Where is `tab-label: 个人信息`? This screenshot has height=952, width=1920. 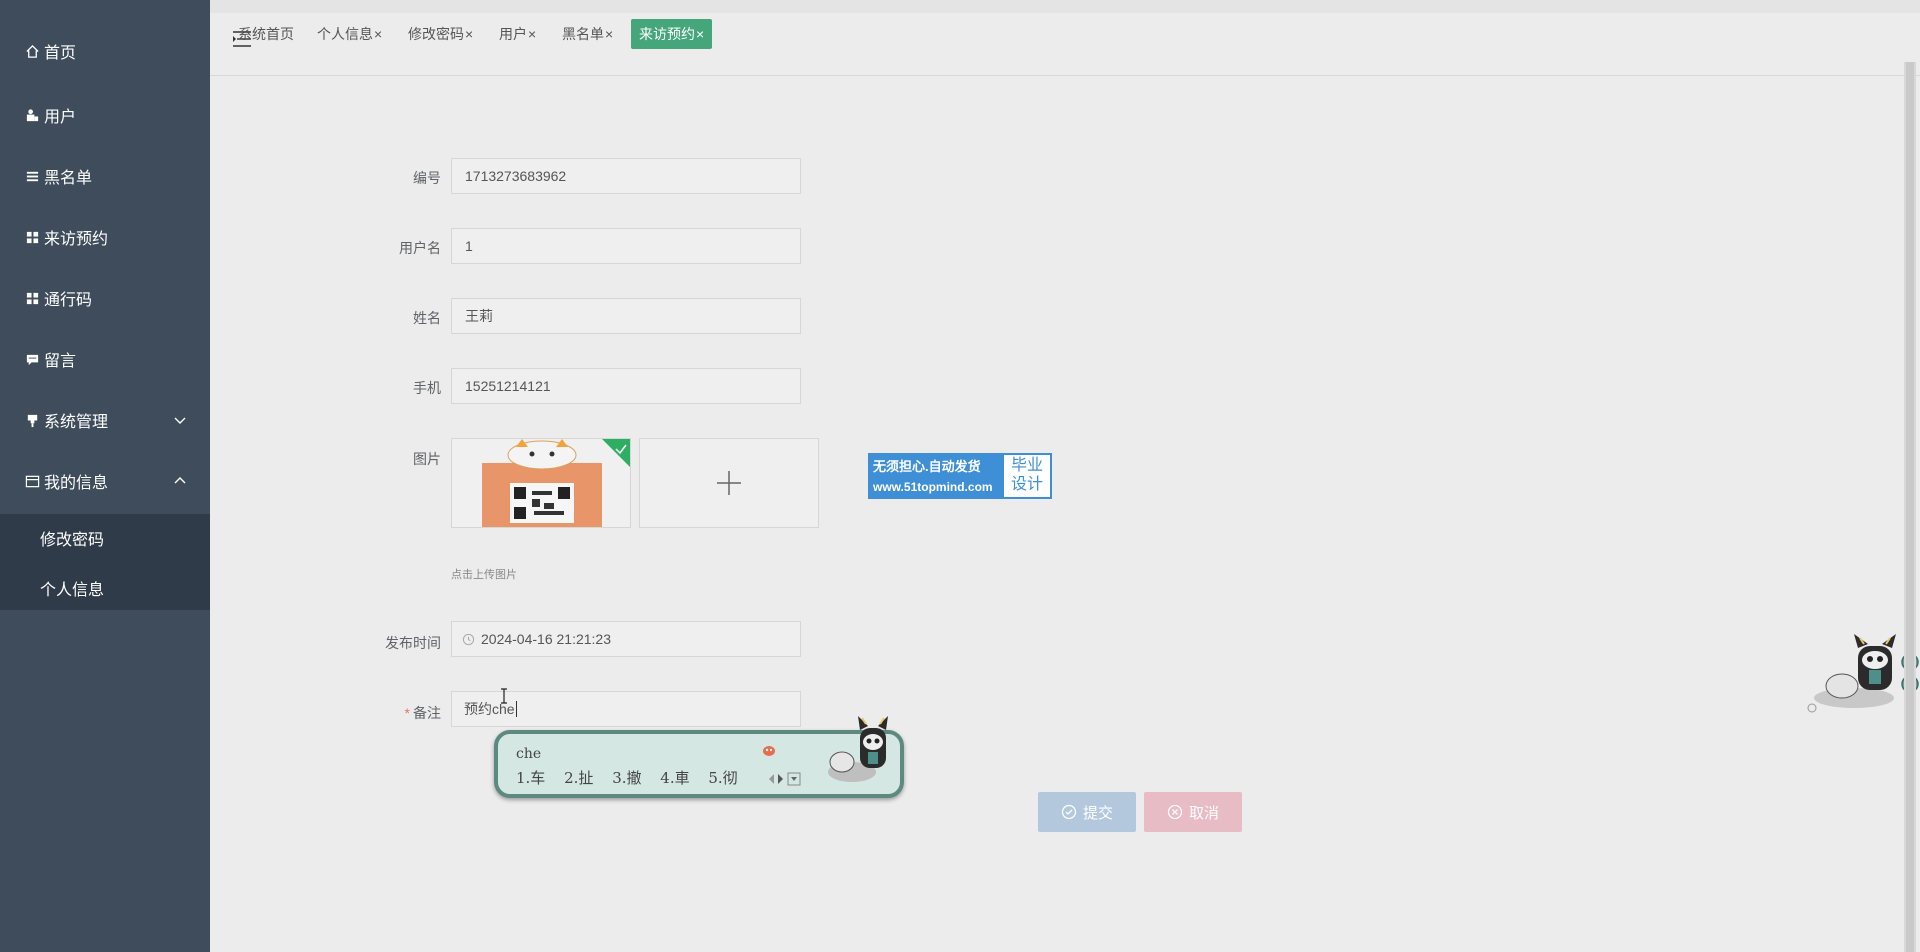
tab-label: 个人信息 is located at coordinates (345, 34).